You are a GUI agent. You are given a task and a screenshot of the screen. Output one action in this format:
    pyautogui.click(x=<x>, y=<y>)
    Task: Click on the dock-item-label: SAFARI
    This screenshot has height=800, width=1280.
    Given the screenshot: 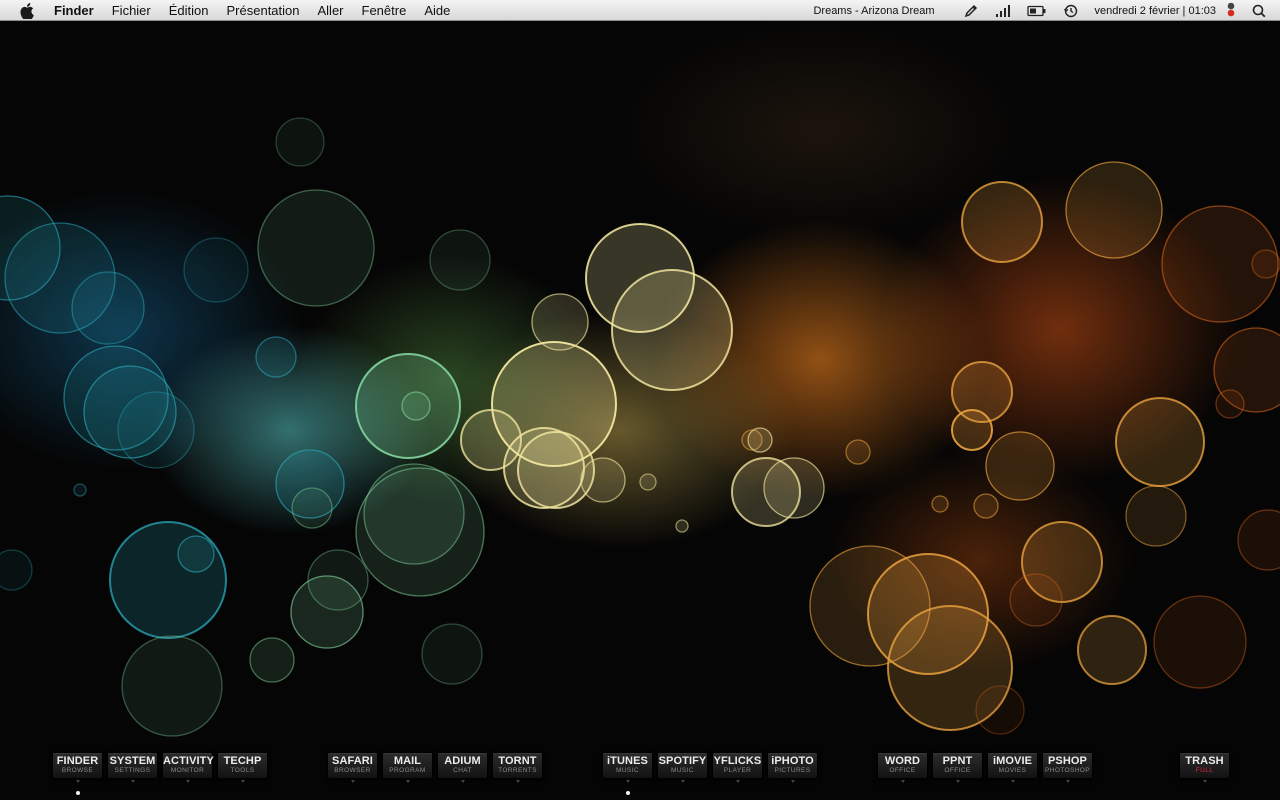 What is the action you would take?
    pyautogui.click(x=352, y=761)
    